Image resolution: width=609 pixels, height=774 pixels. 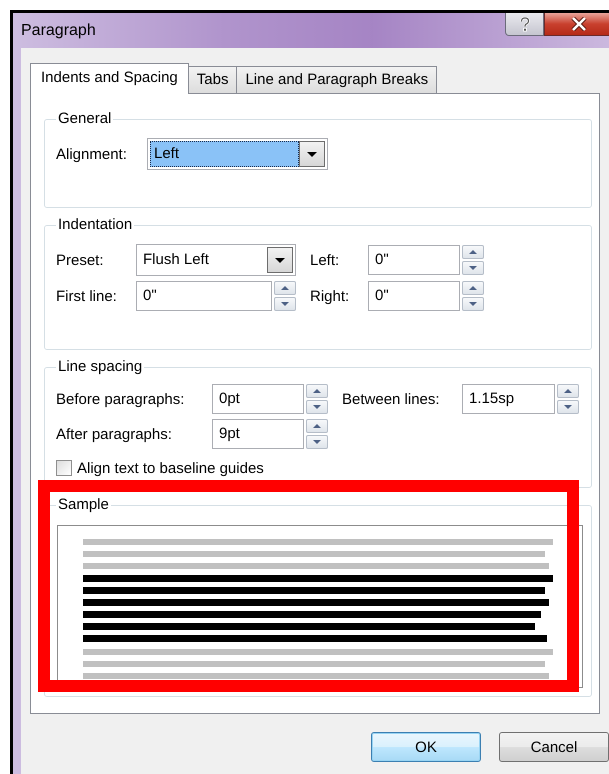 What do you see at coordinates (426, 747) in the screenshot?
I see `dialog-button: OK` at bounding box center [426, 747].